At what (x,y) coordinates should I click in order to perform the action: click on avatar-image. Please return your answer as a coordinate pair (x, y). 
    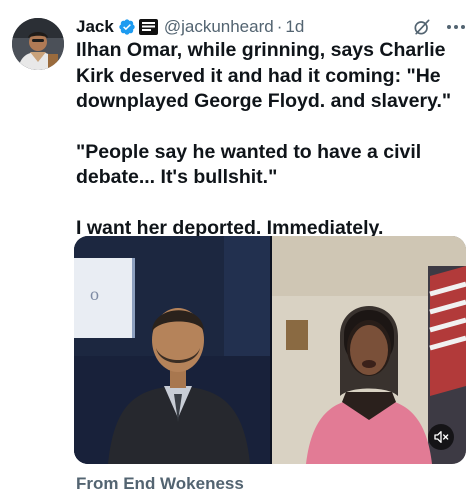
    Looking at the image, I should click on (38, 44).